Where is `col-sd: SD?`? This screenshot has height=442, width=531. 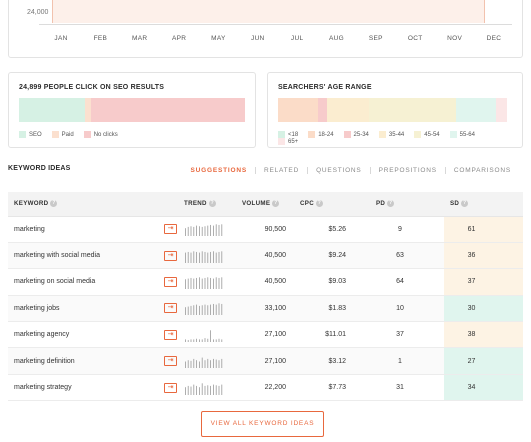 col-sd: SD? is located at coordinates (483, 204).